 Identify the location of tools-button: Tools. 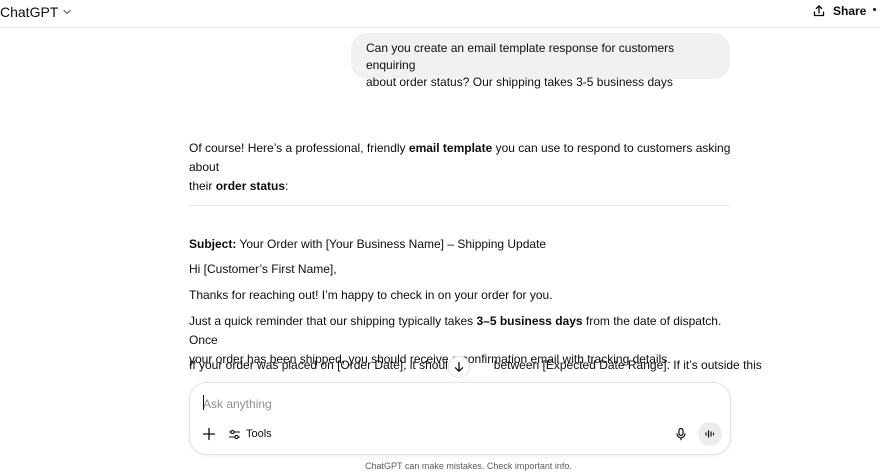
(250, 434).